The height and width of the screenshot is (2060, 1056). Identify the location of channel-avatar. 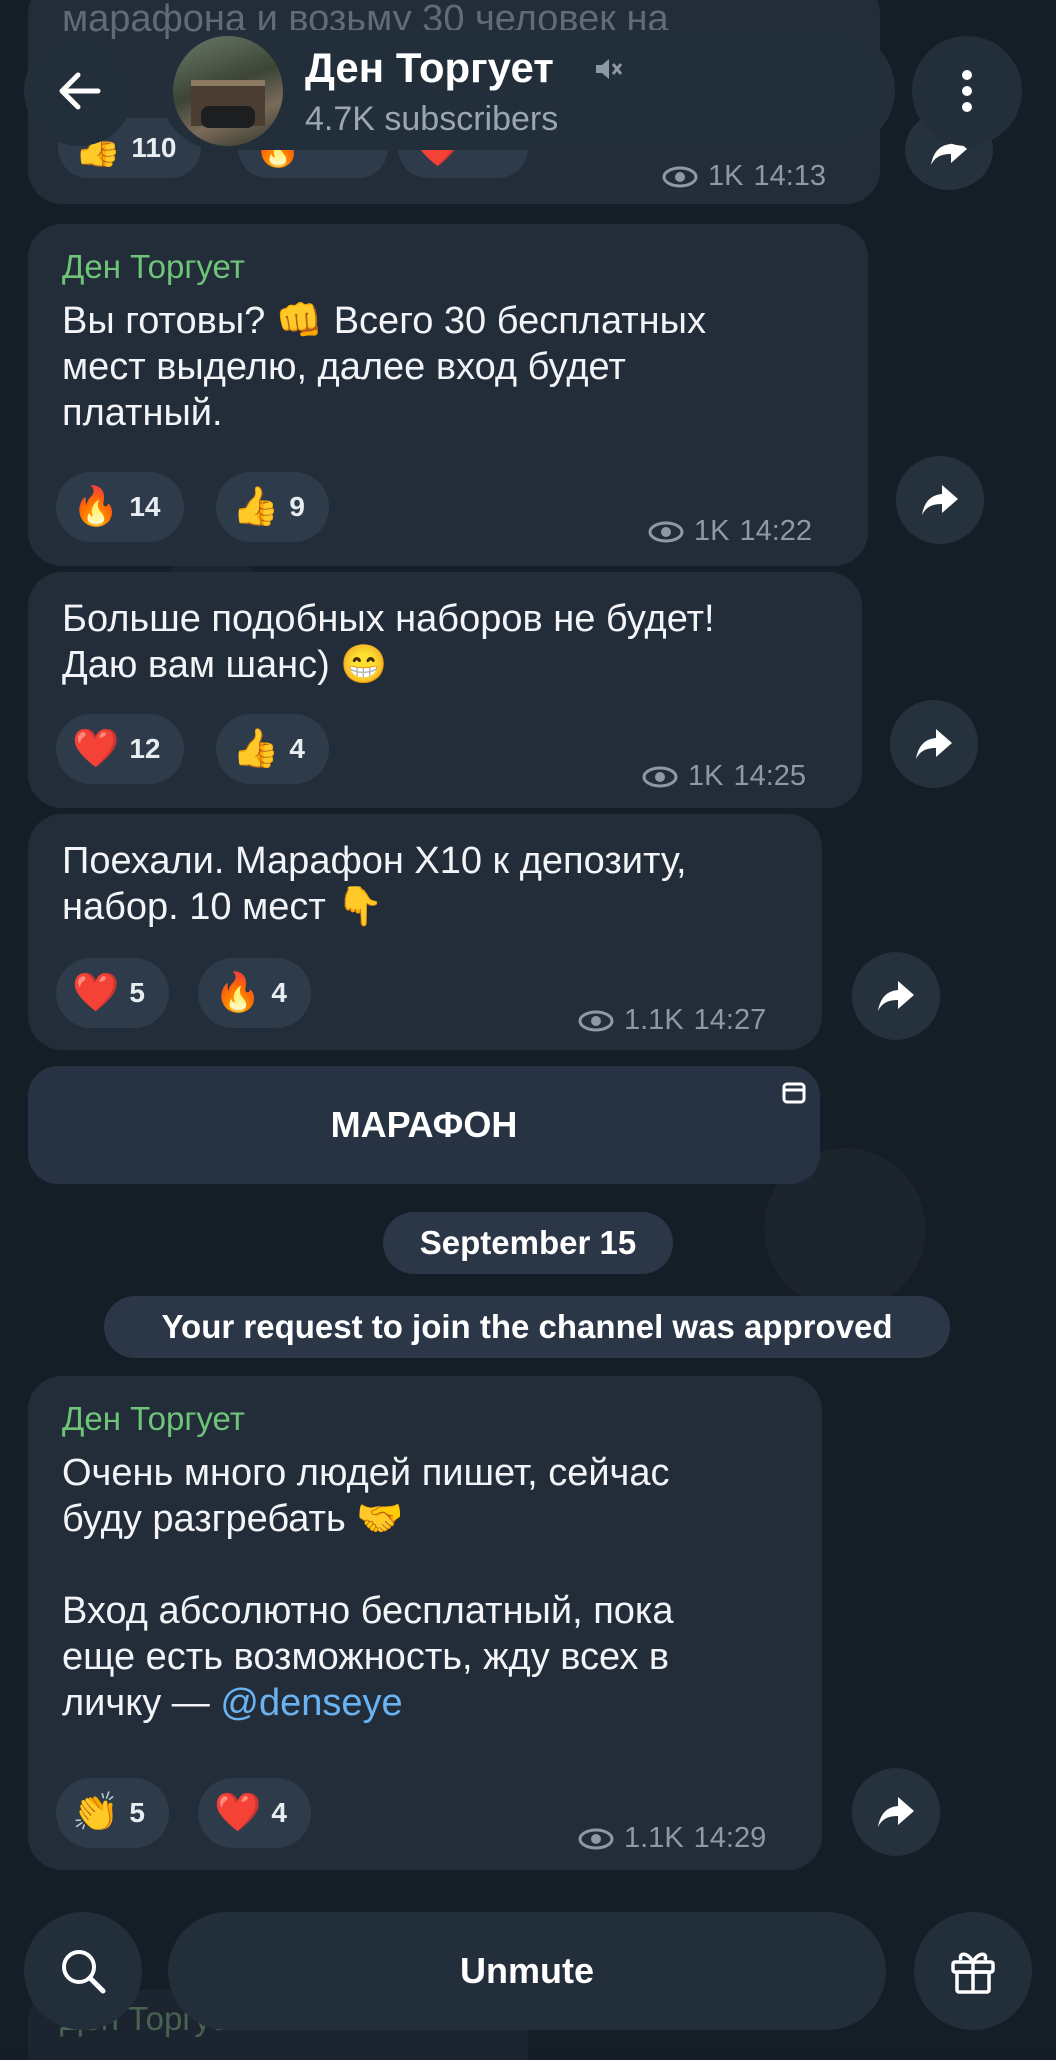
(228, 91).